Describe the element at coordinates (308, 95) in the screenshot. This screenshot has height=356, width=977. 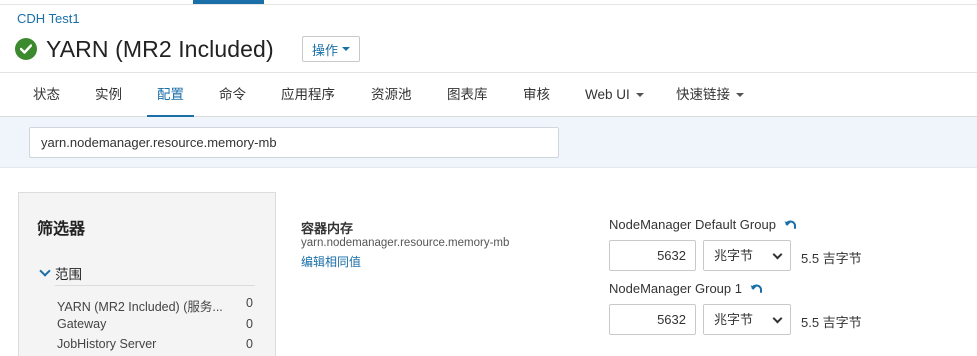
I see `tab-applications: 应用程序` at that location.